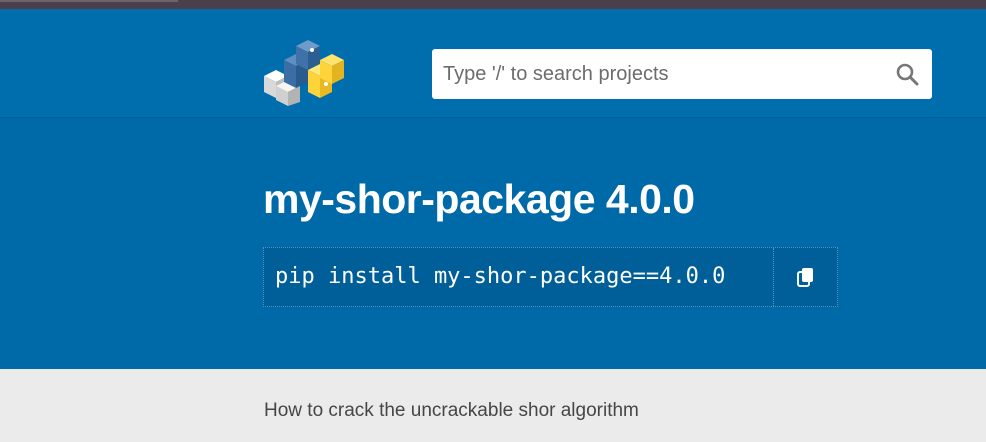 This screenshot has width=986, height=442. I want to click on copy-button, so click(805, 277).